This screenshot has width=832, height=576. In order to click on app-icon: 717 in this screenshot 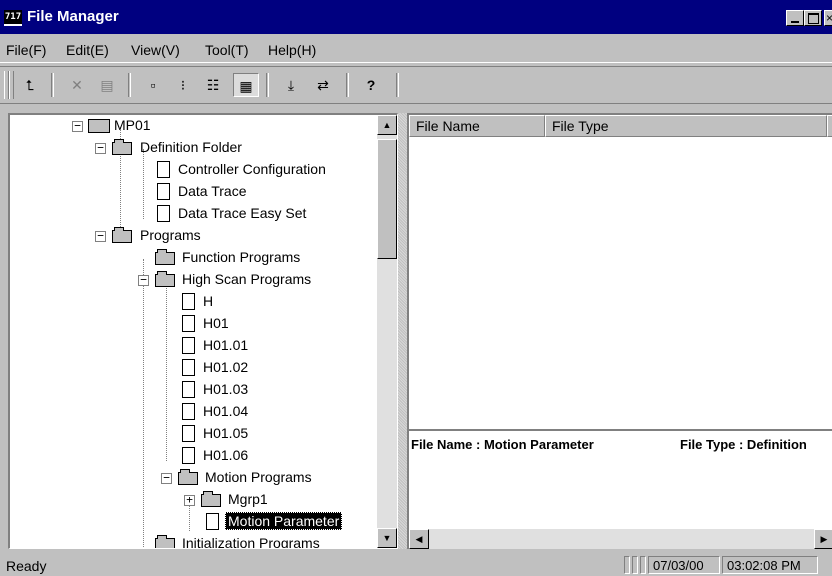, I will do `click(13, 18)`.